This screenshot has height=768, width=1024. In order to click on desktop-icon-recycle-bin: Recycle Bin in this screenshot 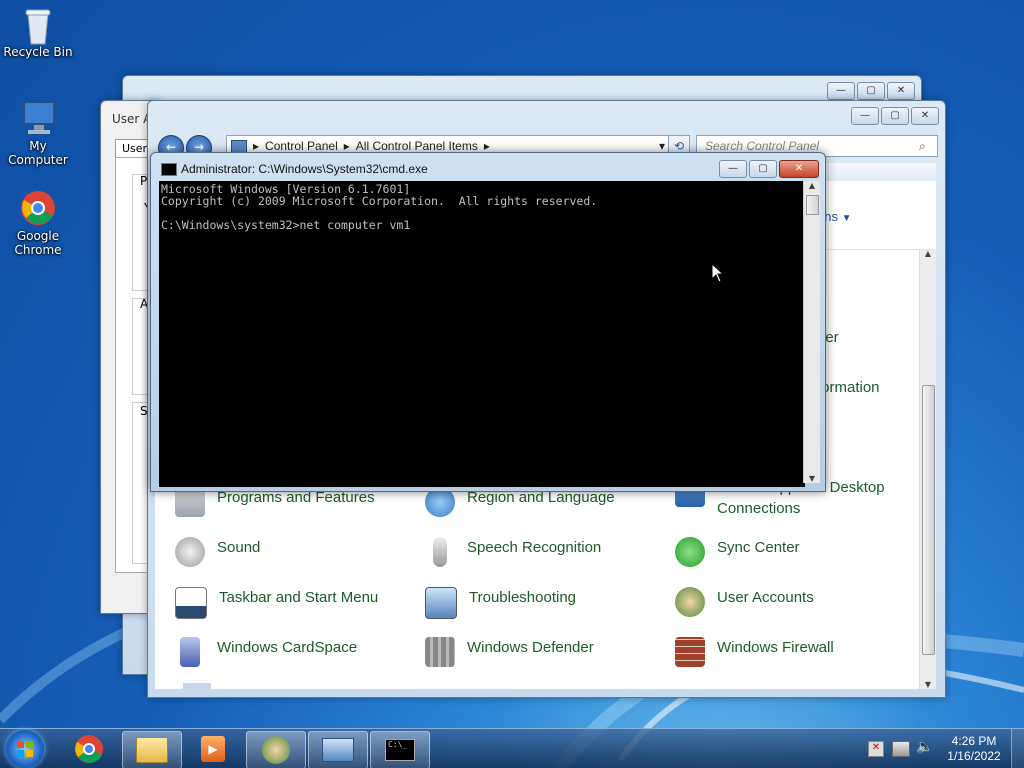, I will do `click(39, 32)`.